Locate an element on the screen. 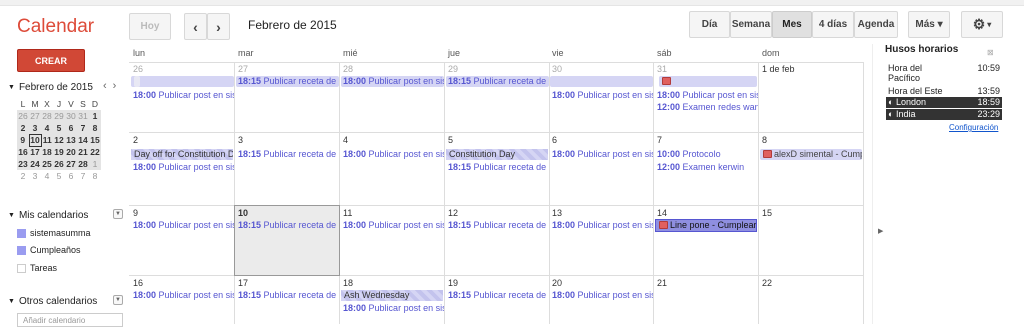  today-cell is located at coordinates (287, 240).